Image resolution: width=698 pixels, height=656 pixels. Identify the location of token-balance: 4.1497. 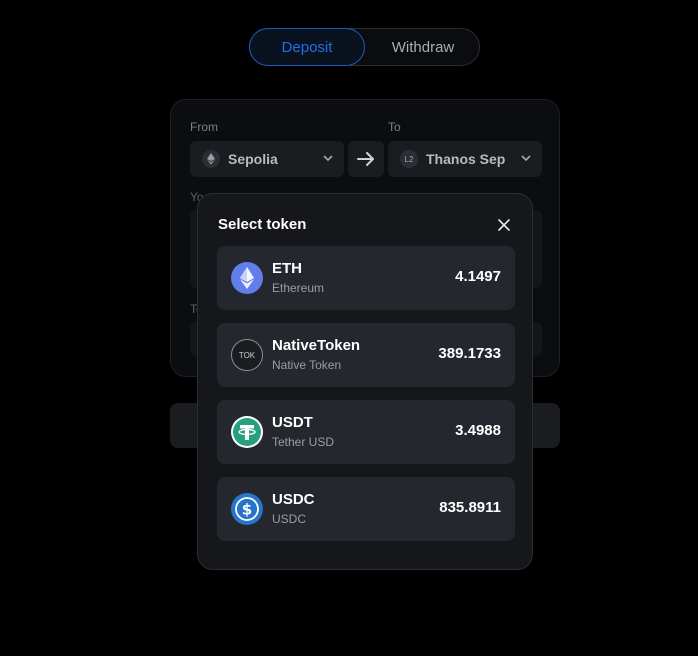
(478, 276).